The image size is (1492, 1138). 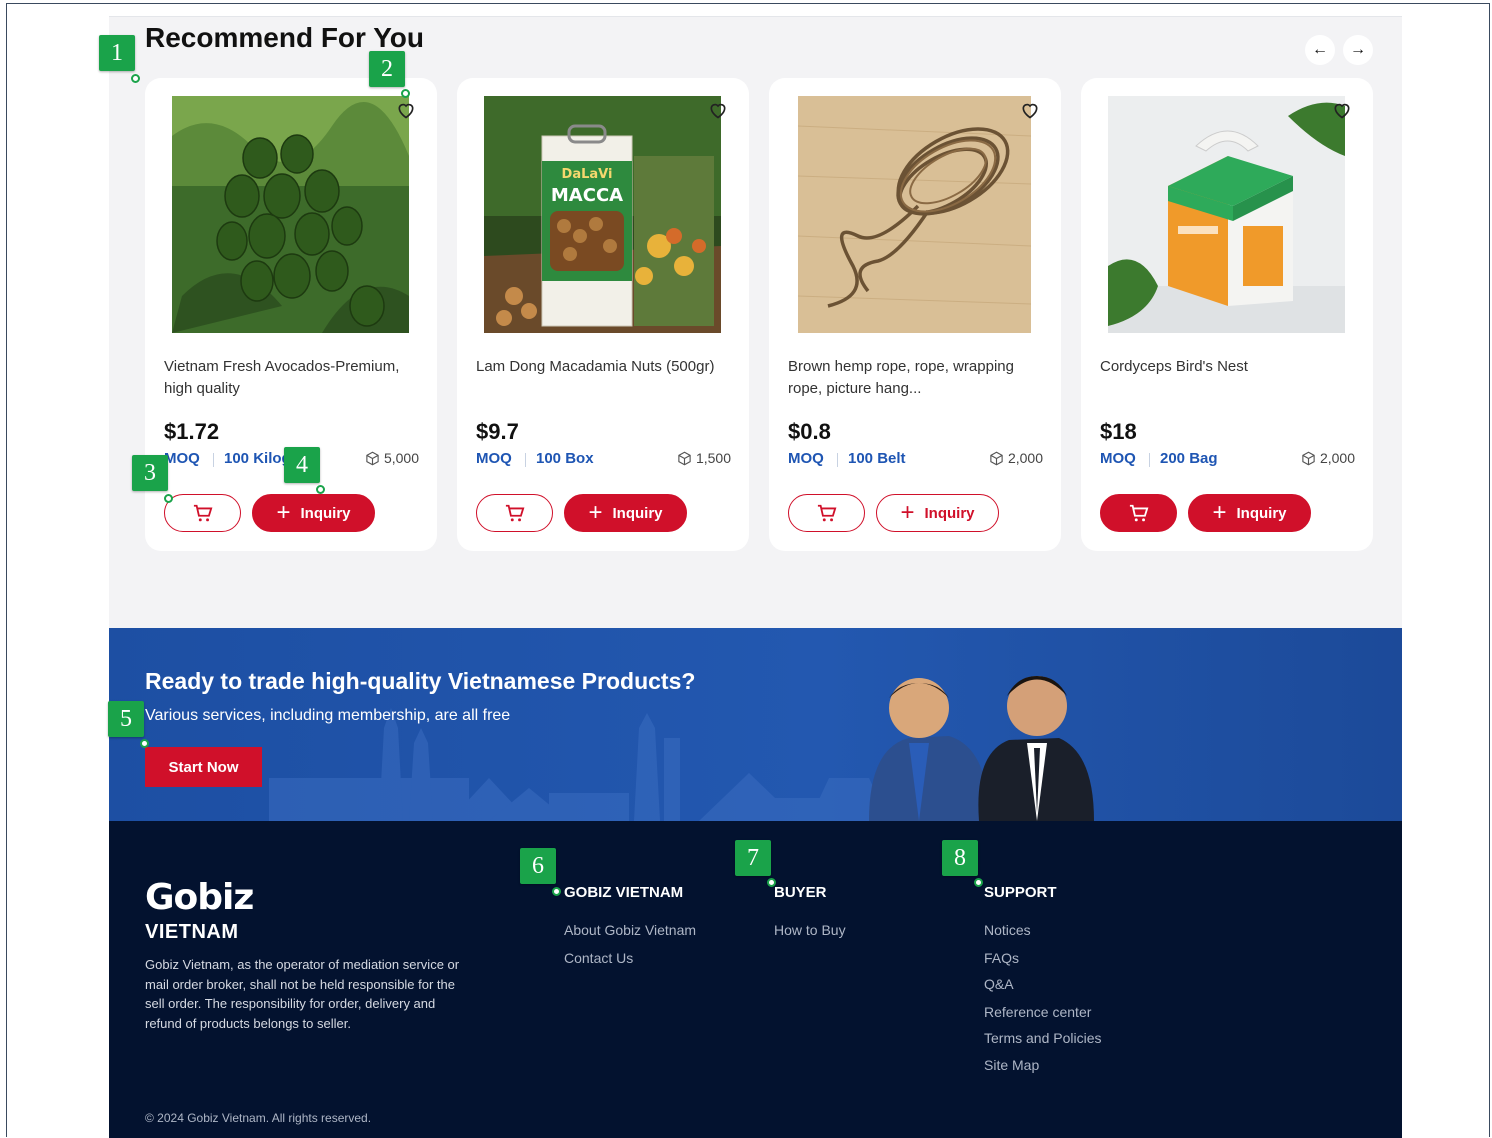 I want to click on carousel-next-button: →, so click(x=1358, y=50).